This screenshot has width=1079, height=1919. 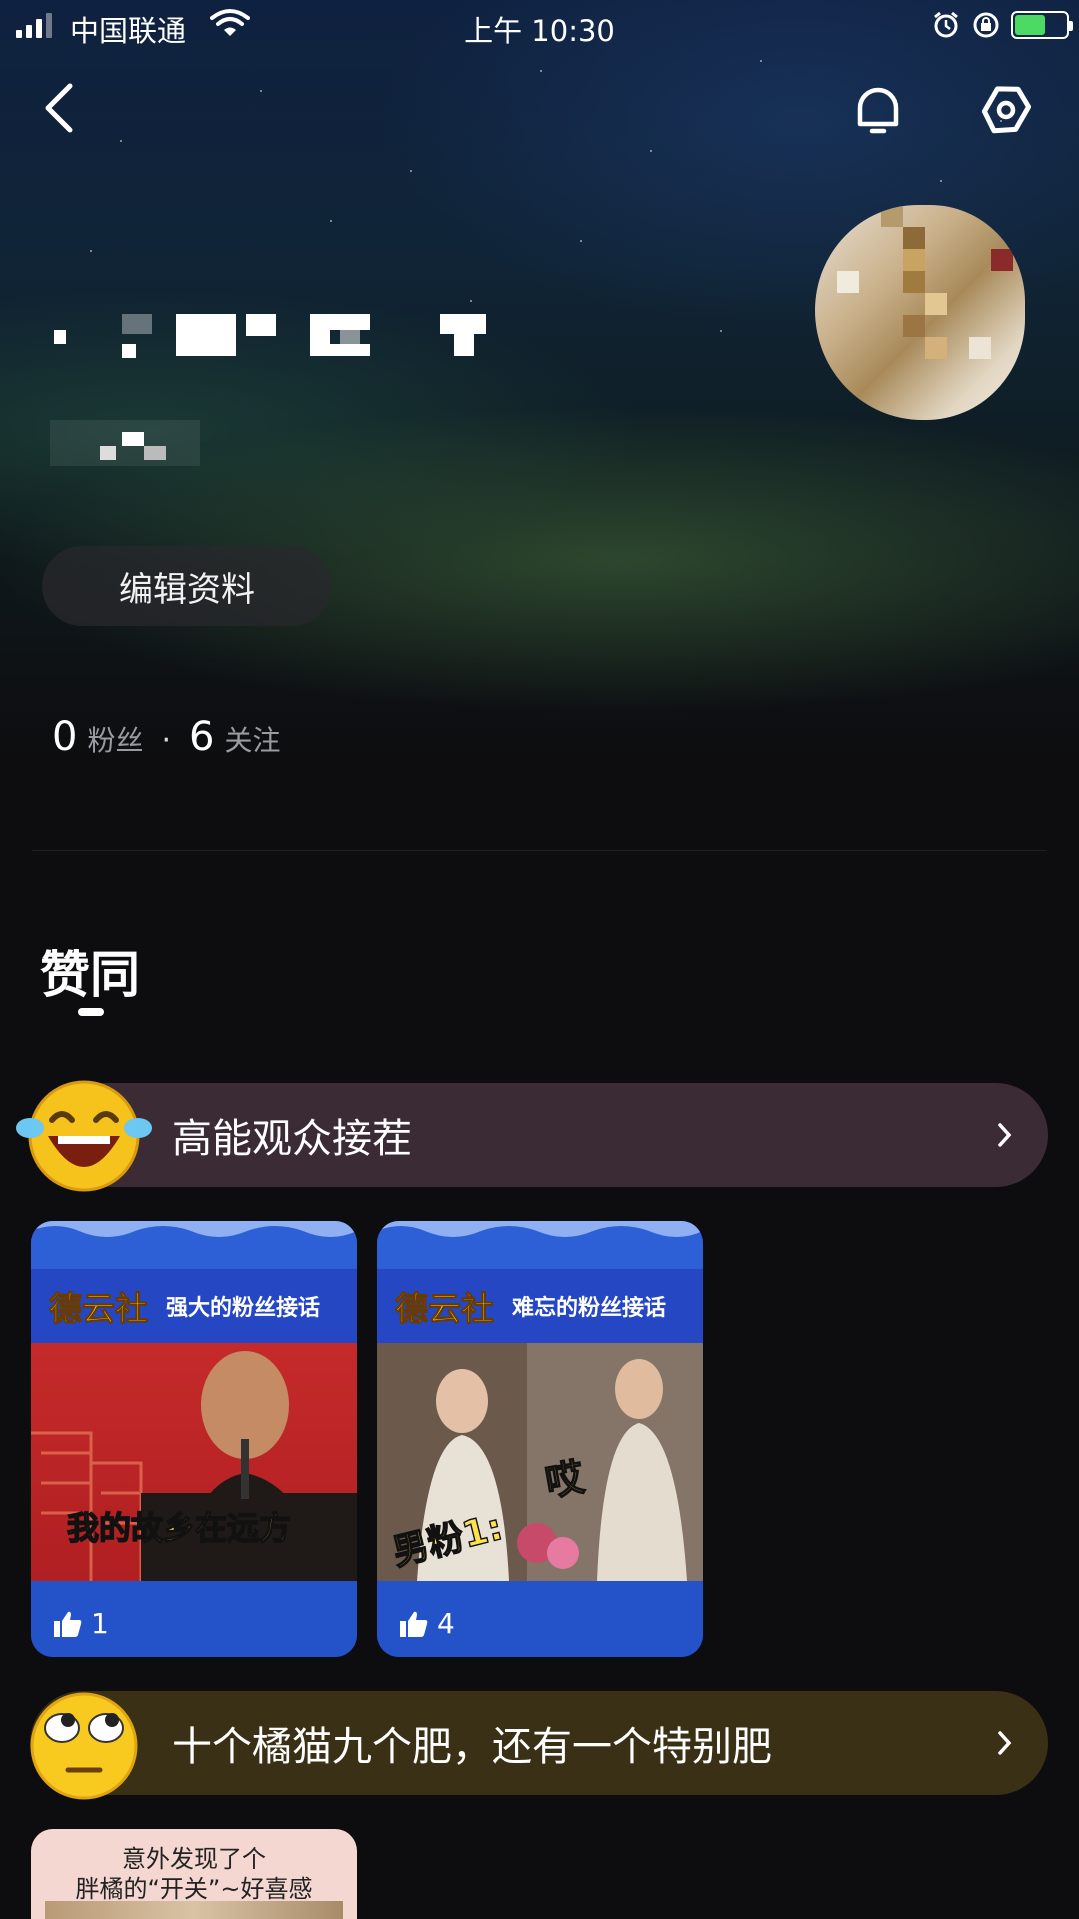 I want to click on collection-header-2: 十个橘猫九个肥，还有一个特别肥, so click(x=539, y=1743).